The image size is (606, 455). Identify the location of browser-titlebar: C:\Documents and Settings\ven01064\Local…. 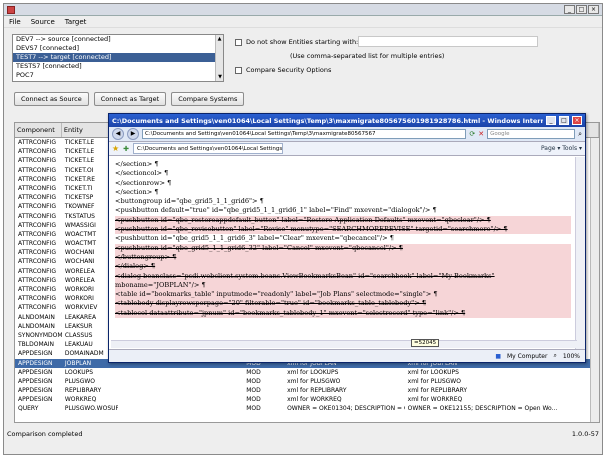
(347, 120).